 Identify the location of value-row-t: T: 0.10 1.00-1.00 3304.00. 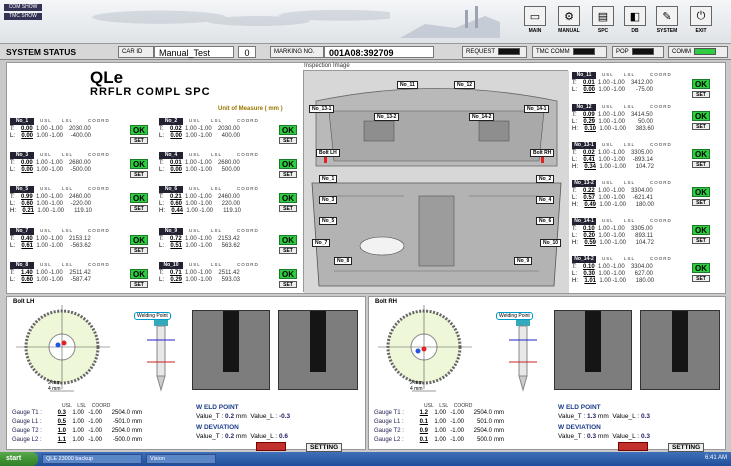
(612, 267).